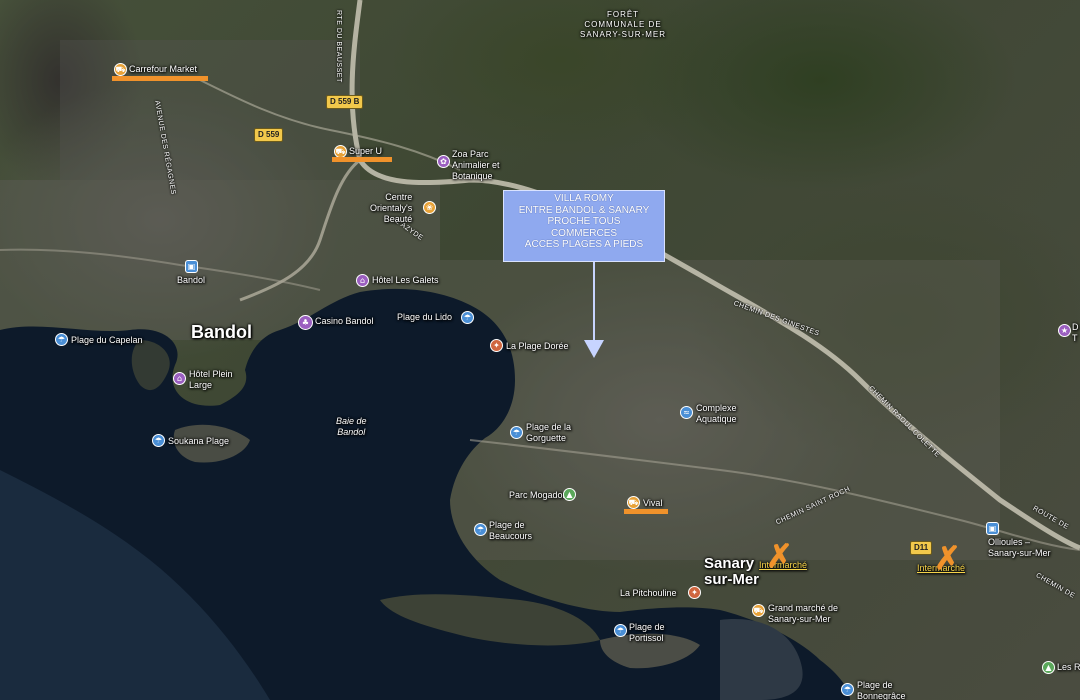  I want to click on place-plage-gorguette: Plage de la Gorguette, so click(548, 433).